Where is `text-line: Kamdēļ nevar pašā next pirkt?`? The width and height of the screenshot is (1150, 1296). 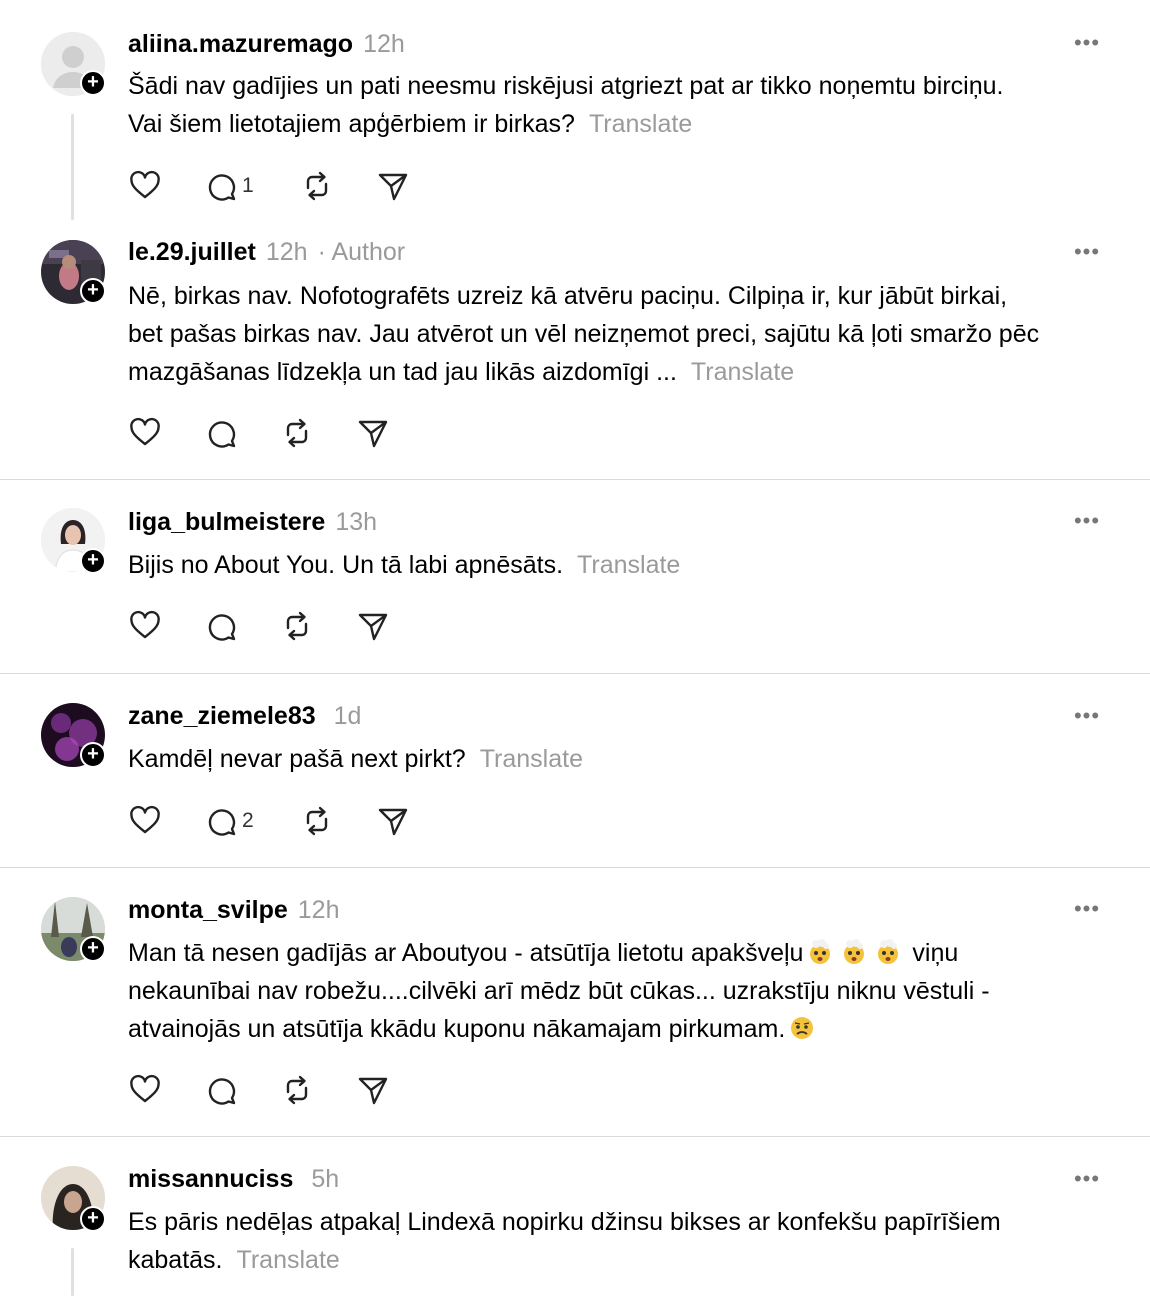 text-line: Kamdēļ nevar pašā next pirkt? is located at coordinates (297, 759).